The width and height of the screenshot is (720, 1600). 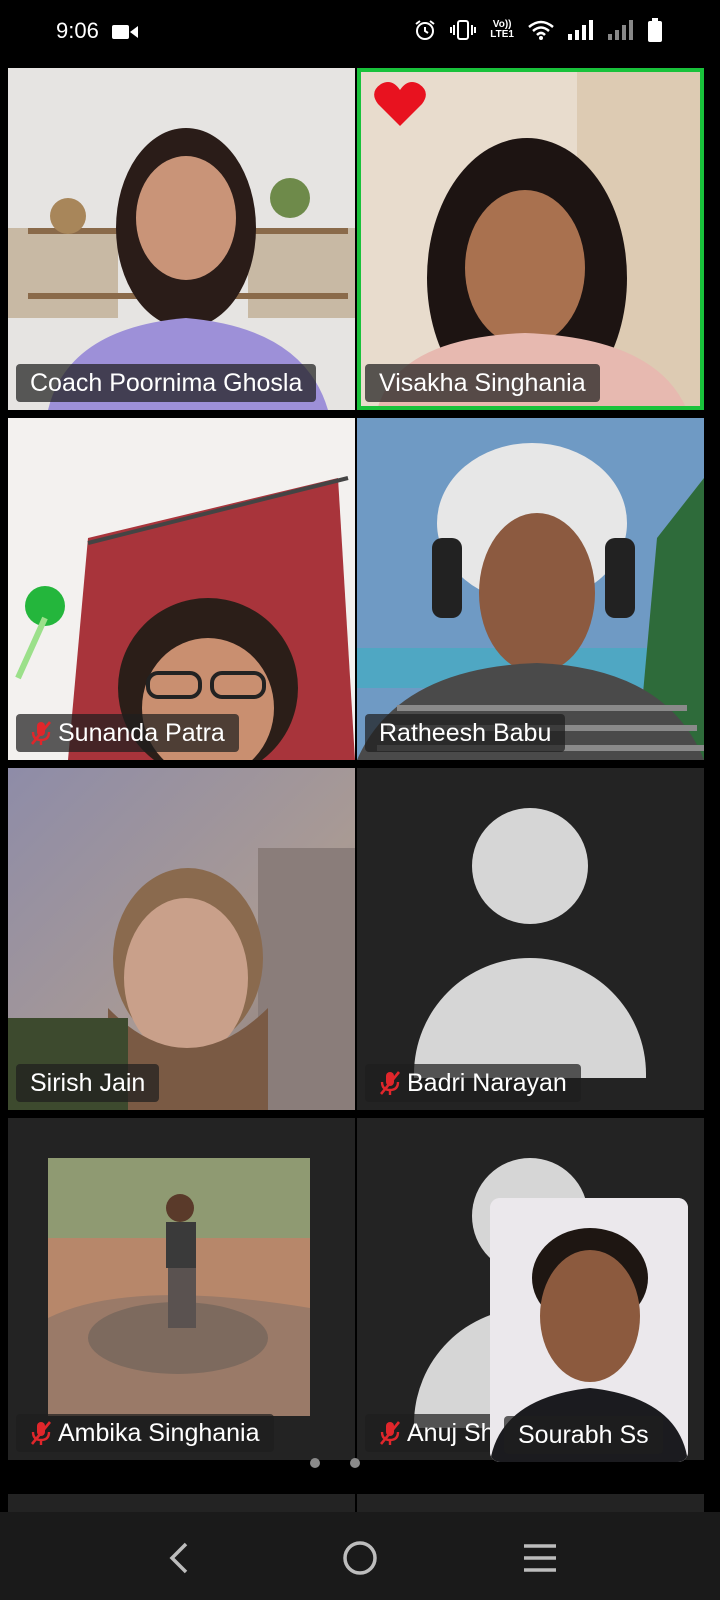 I want to click on participant-name: Visakha Singhania, so click(x=482, y=382).